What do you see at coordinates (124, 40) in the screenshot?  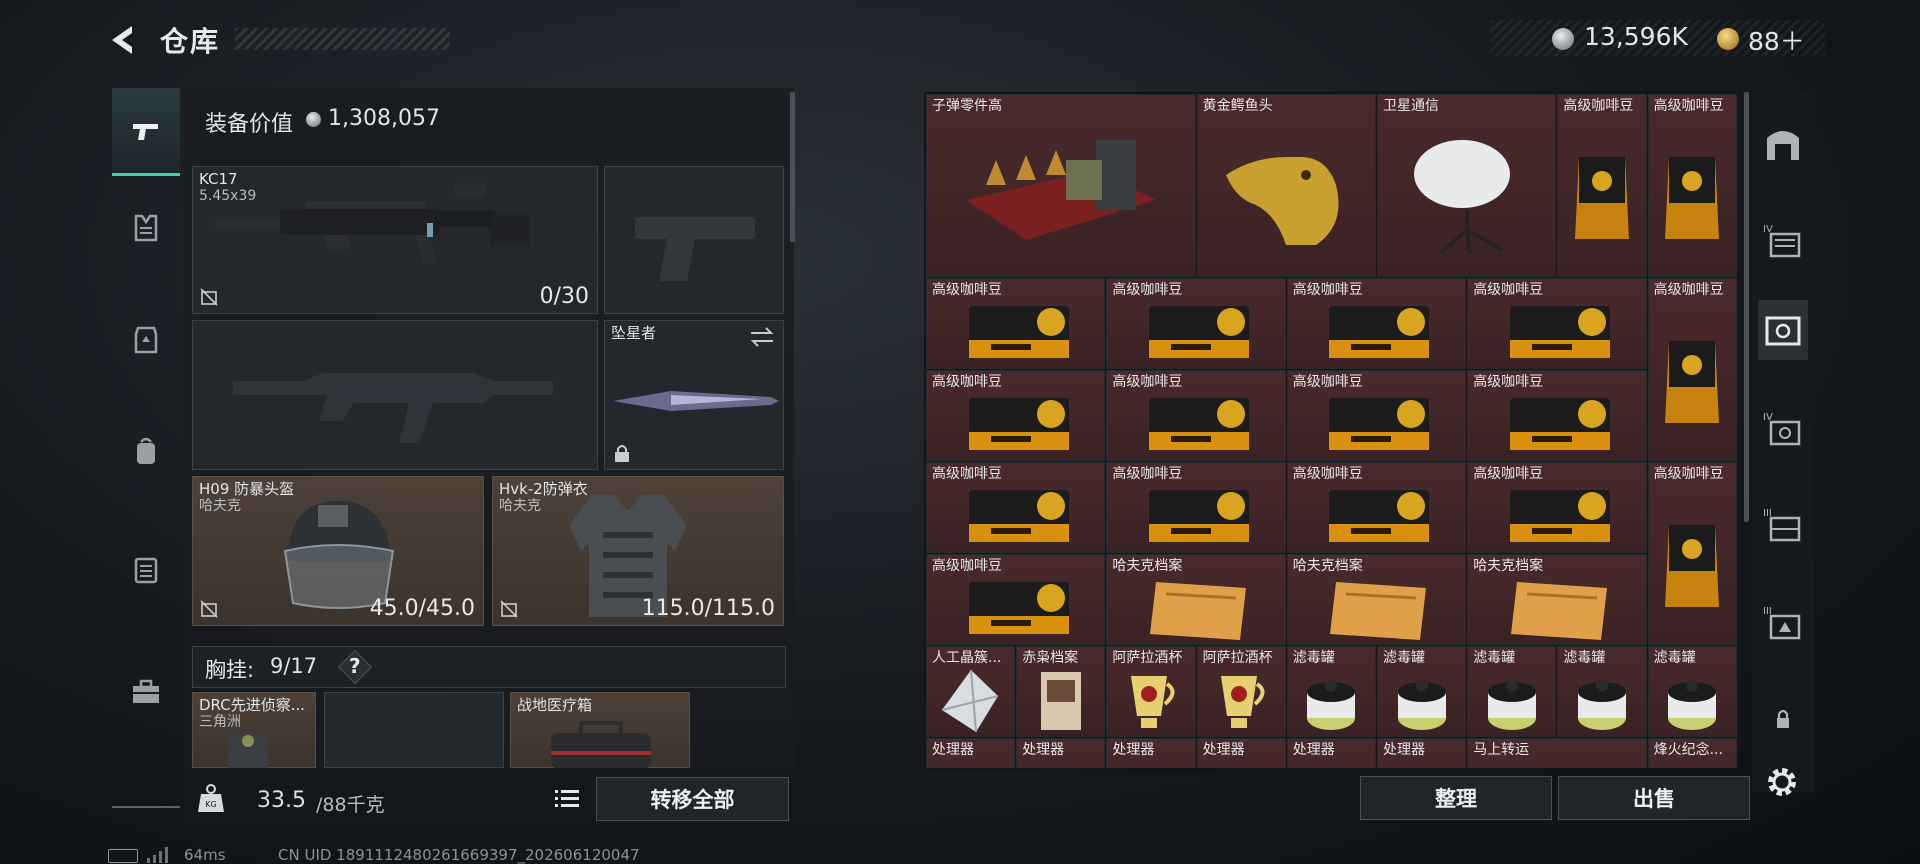 I see `back-button` at bounding box center [124, 40].